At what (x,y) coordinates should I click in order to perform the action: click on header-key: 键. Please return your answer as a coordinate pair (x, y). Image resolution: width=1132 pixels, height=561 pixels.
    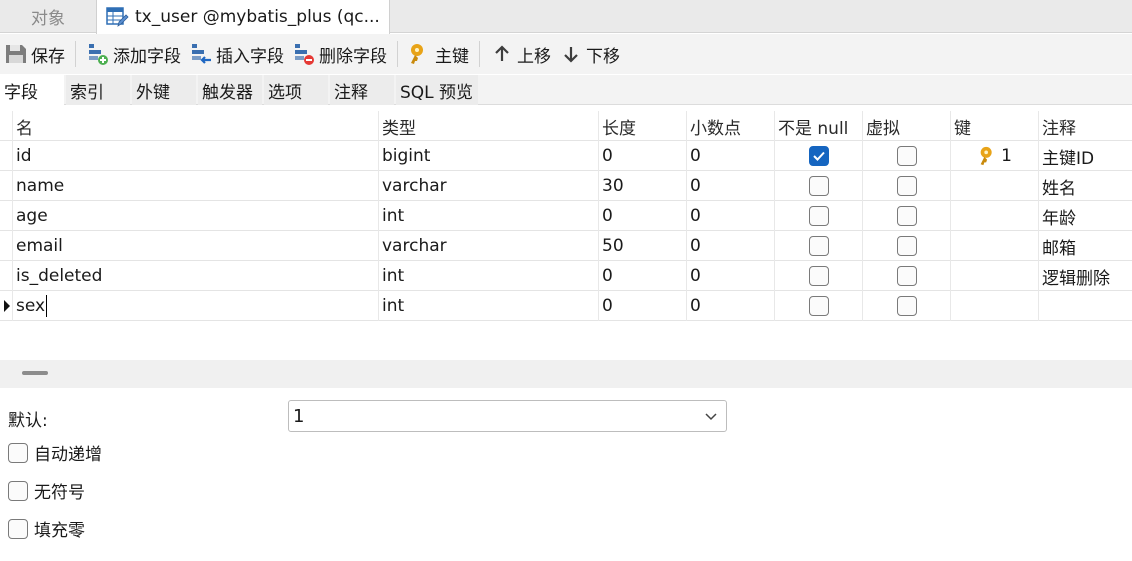
    Looking at the image, I should click on (994, 126).